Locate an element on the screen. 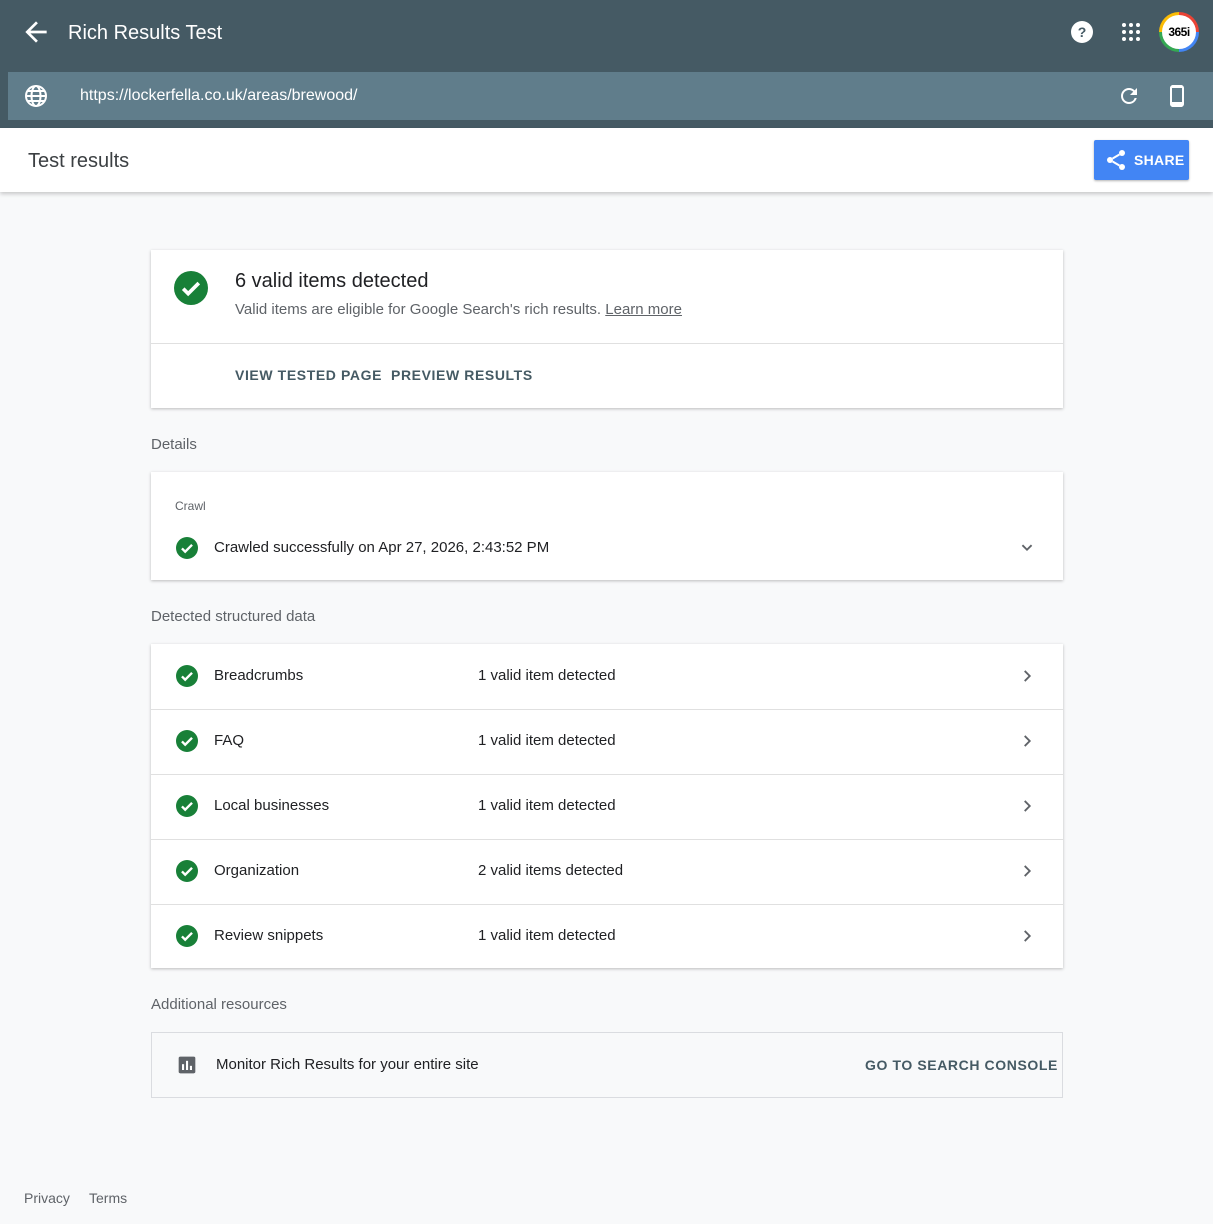  share-button: SHARE is located at coordinates (1141, 160).